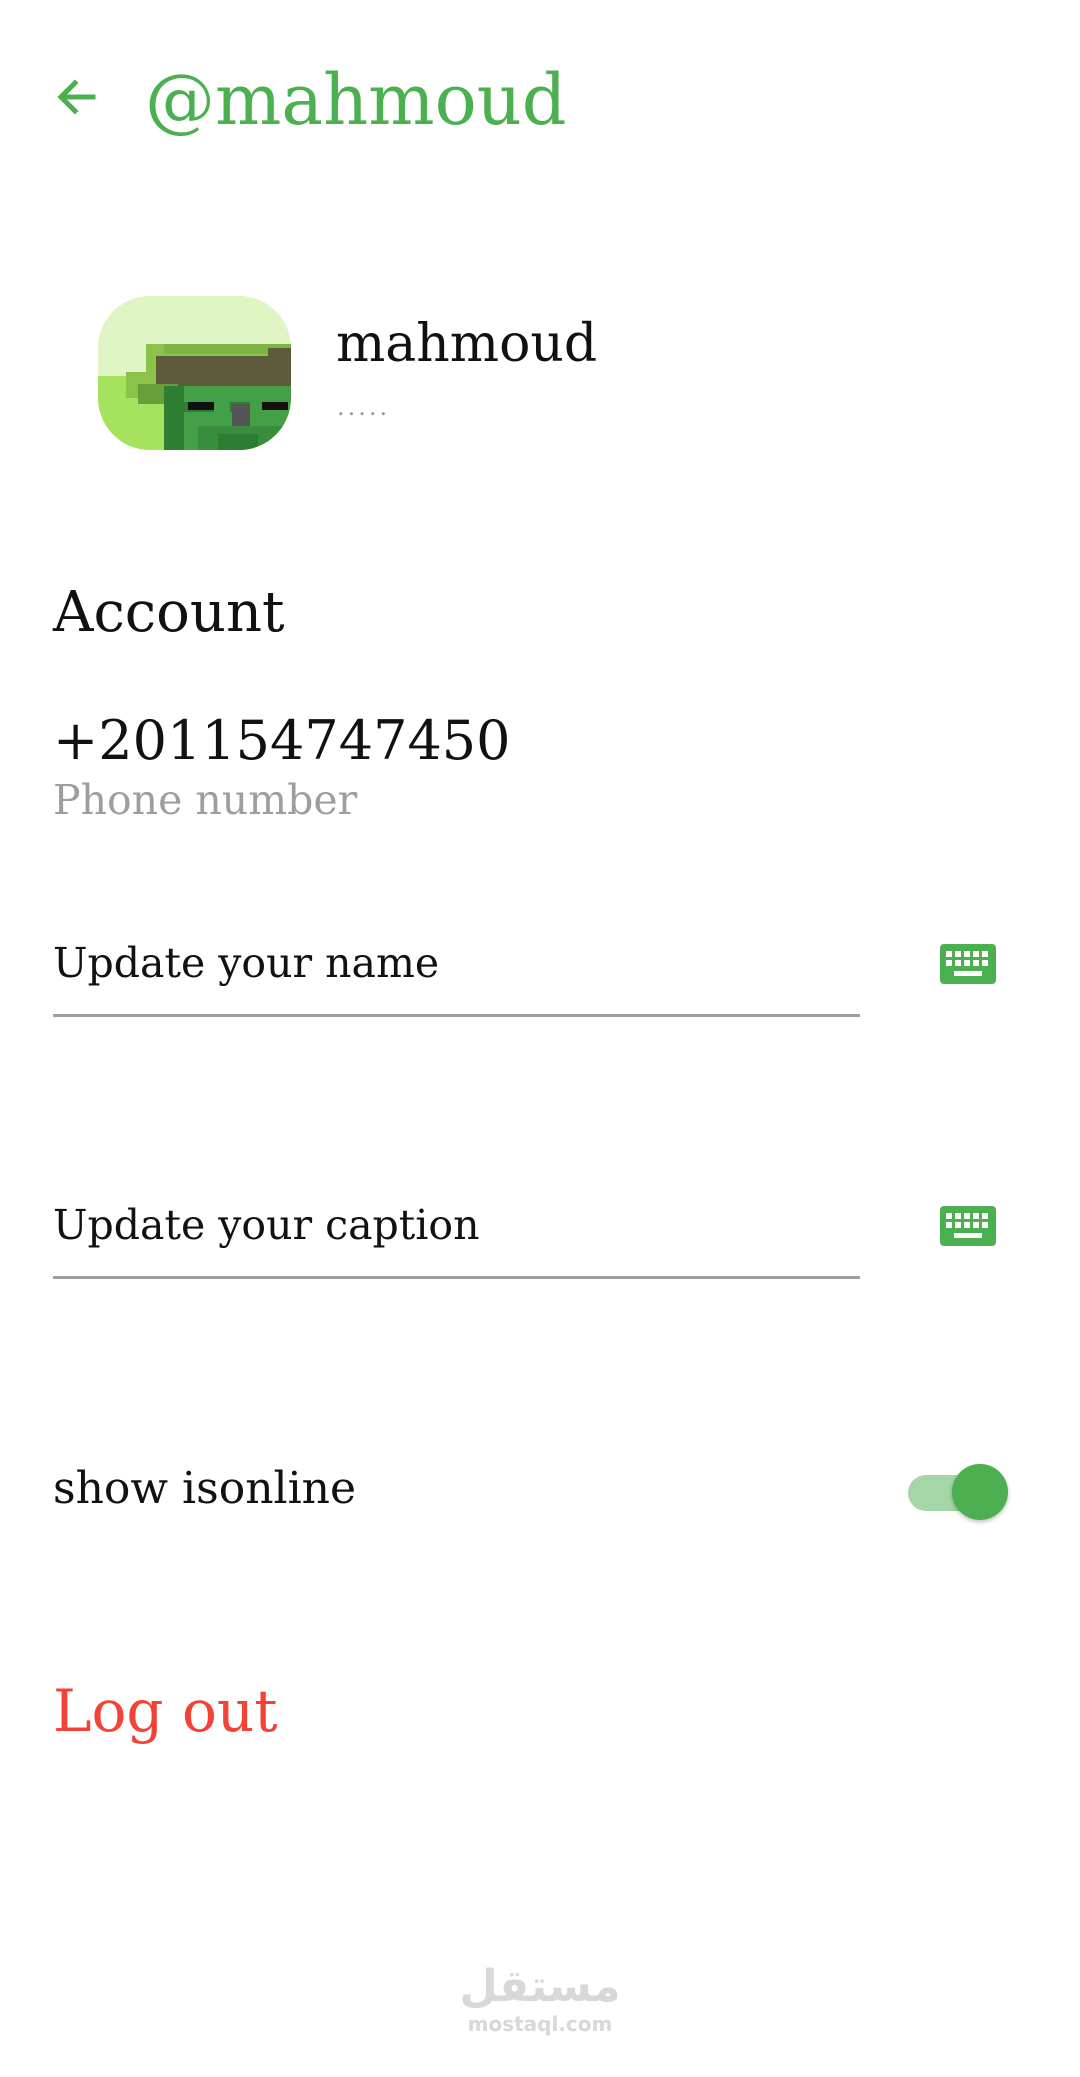 Image resolution: width=1080 pixels, height=2077 pixels. What do you see at coordinates (205, 1488) in the screenshot?
I see `show-online-label: show isonline` at bounding box center [205, 1488].